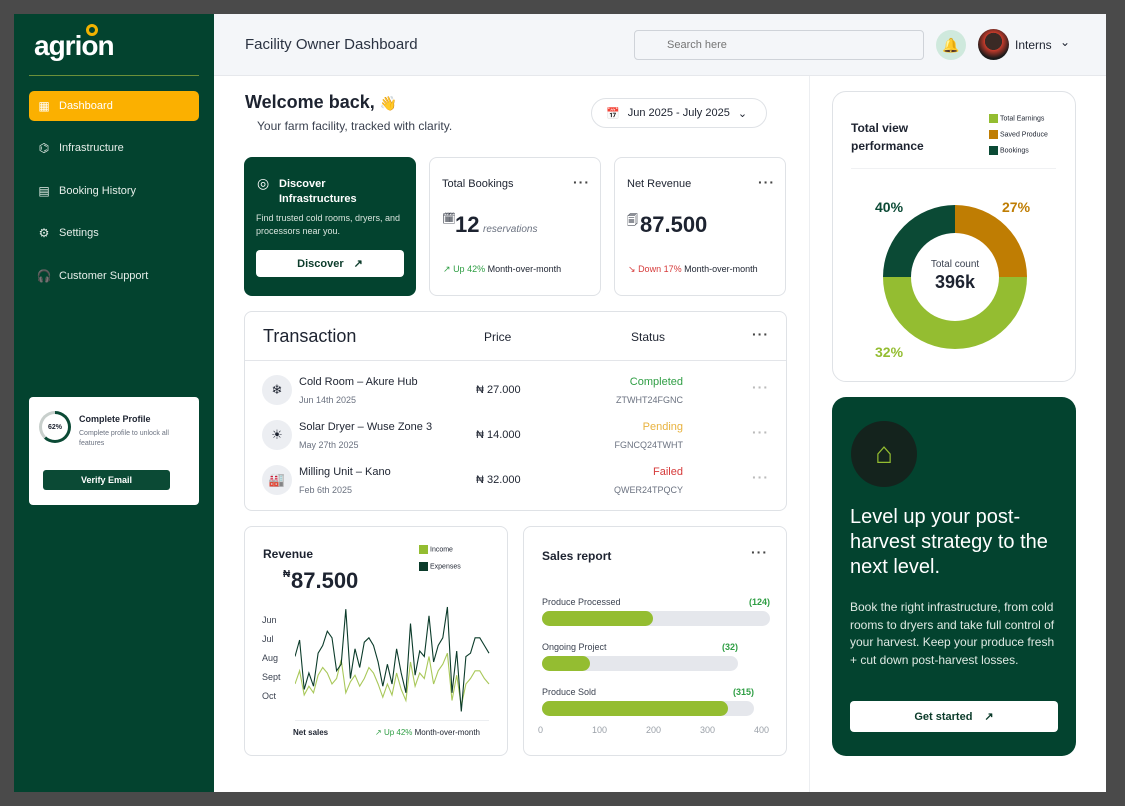 This screenshot has height=806, width=1125. Describe the element at coordinates (1024, 135) in the screenshot. I see `legend-label: Saved Produce` at that location.